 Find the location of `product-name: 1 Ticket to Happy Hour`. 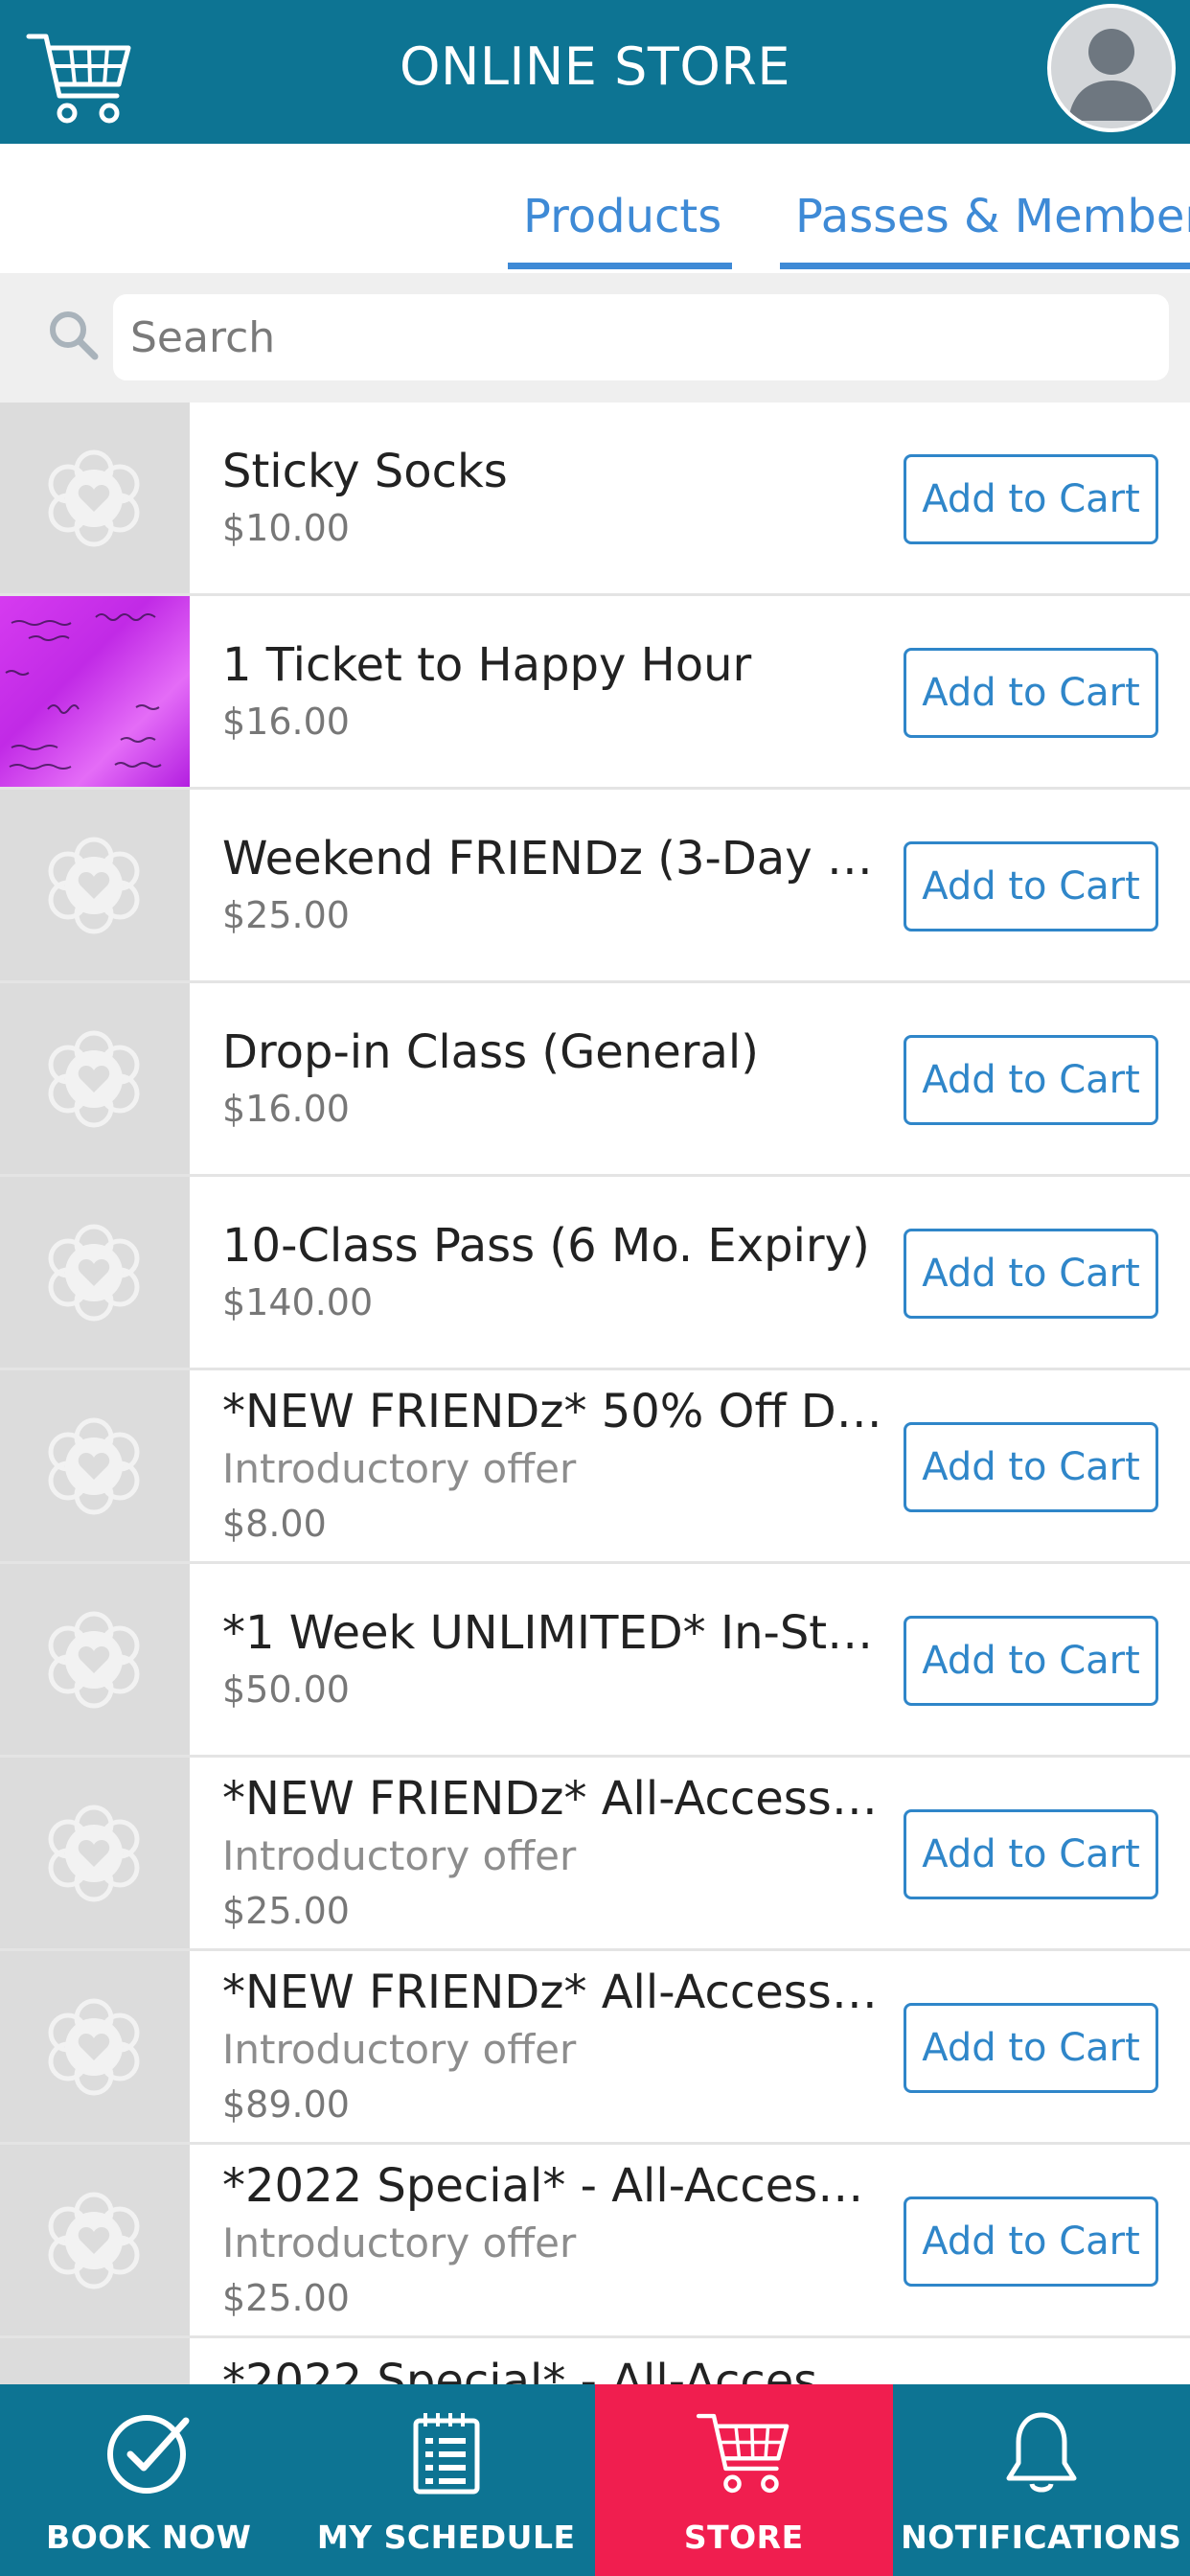

product-name: 1 Ticket to Happy Hour is located at coordinates (487, 665).